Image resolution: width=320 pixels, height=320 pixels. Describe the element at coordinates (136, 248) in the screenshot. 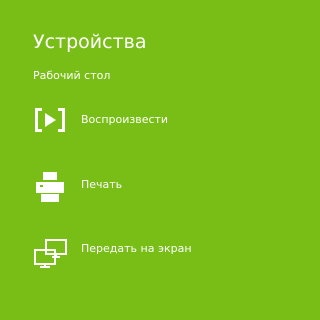

I see `project-to-screen-label: Передать на экран` at that location.